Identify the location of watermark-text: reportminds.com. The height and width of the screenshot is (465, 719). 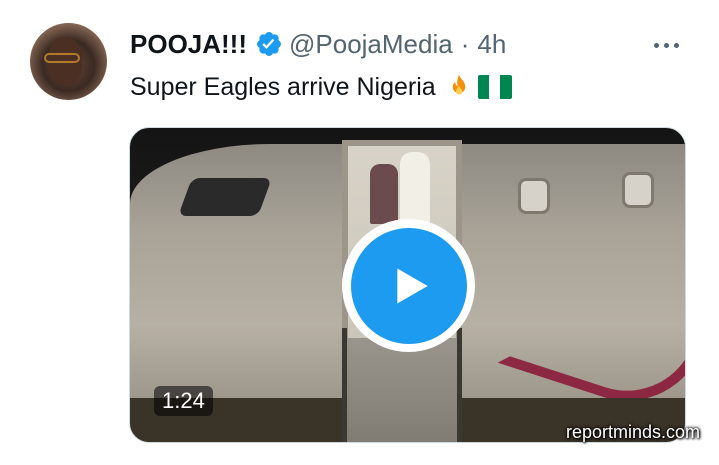
(633, 432).